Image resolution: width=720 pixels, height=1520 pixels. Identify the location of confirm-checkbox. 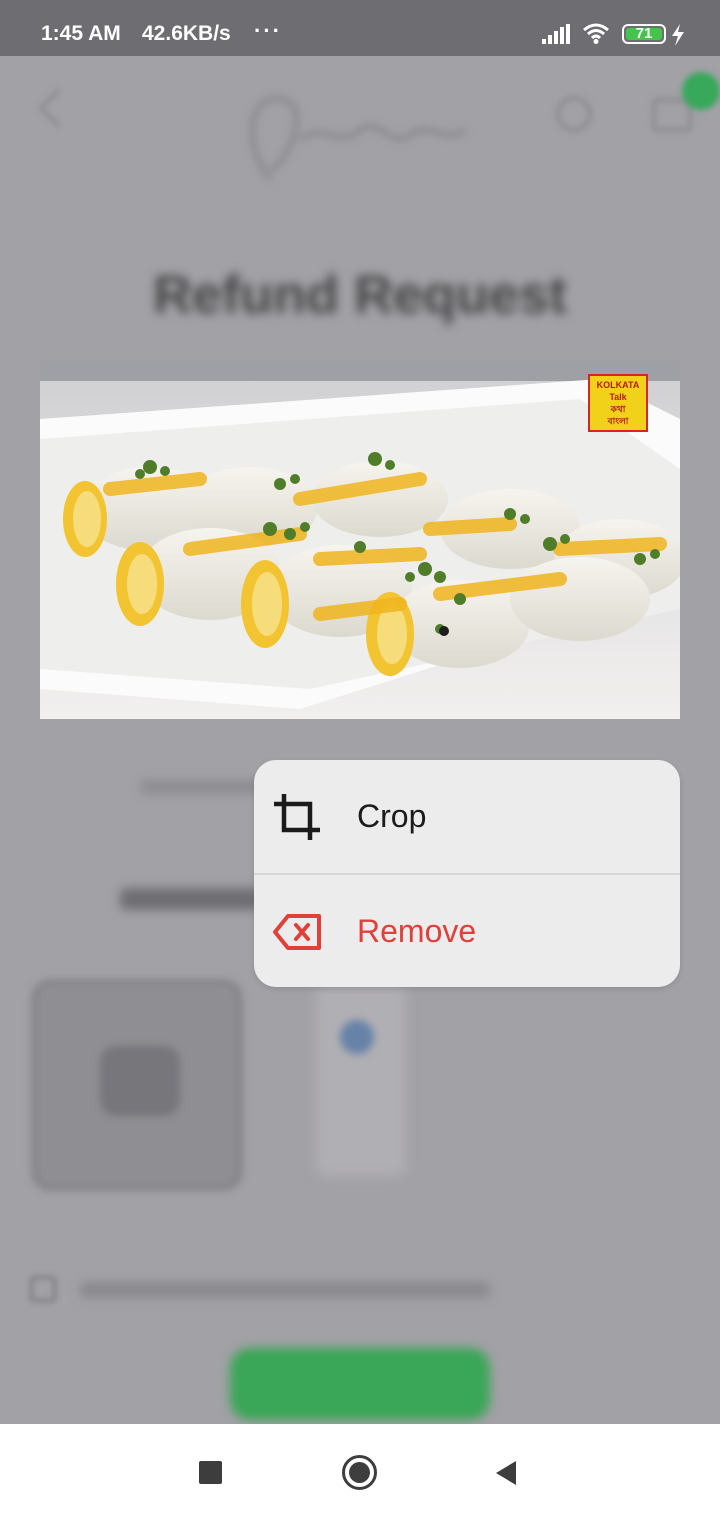
(43, 1289).